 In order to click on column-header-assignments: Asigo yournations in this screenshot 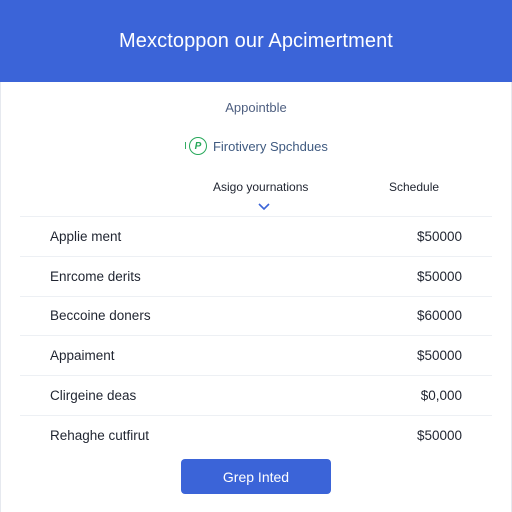, I will do `click(260, 187)`.